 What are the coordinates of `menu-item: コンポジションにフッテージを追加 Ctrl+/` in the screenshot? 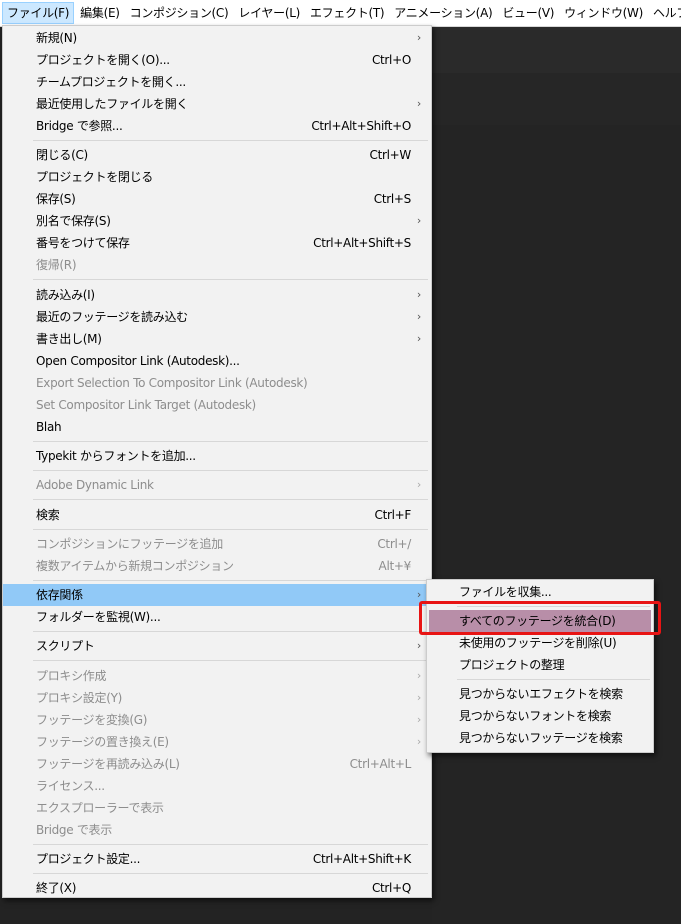 It's located at (217, 544).